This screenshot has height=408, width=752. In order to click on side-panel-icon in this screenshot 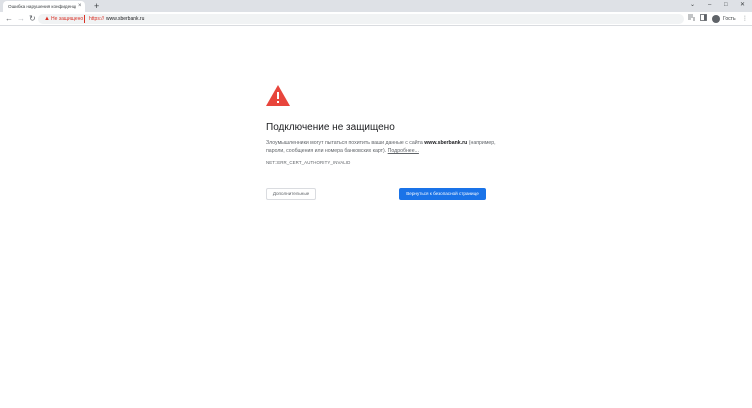, I will do `click(703, 19)`.